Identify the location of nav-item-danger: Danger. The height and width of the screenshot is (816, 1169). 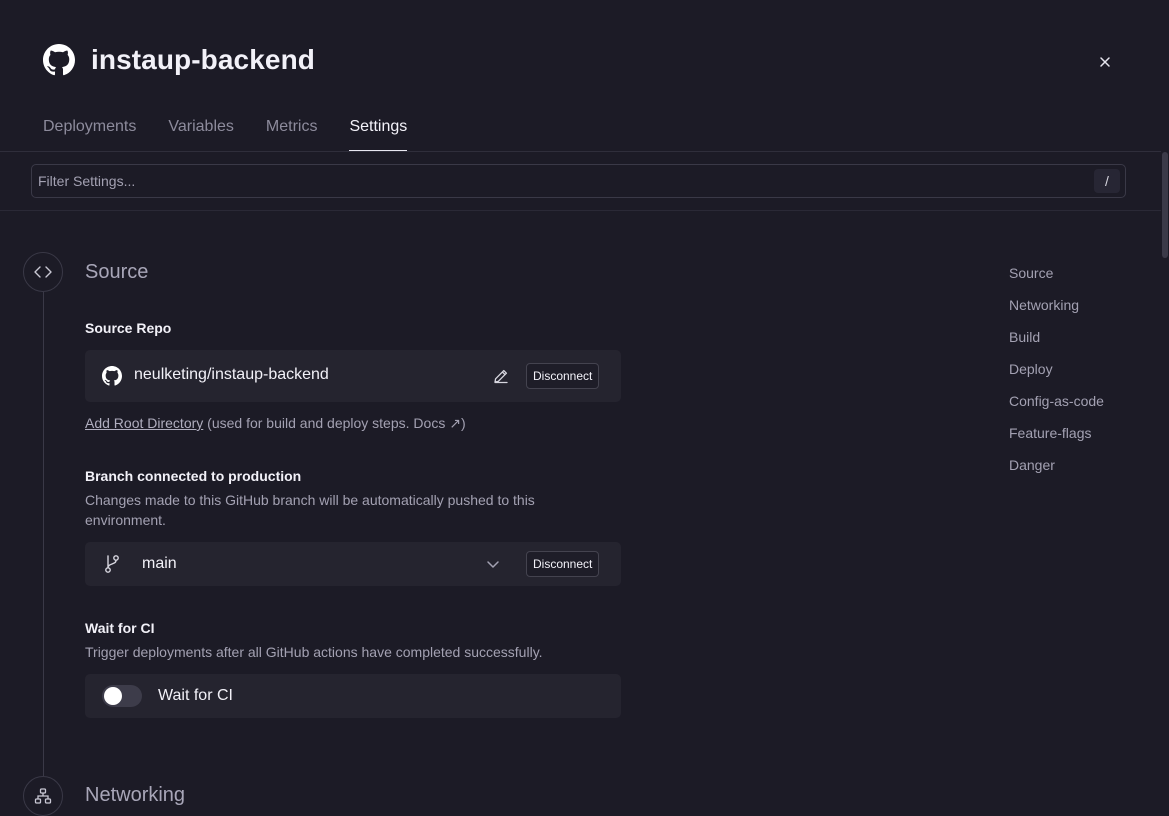
(1056, 473).